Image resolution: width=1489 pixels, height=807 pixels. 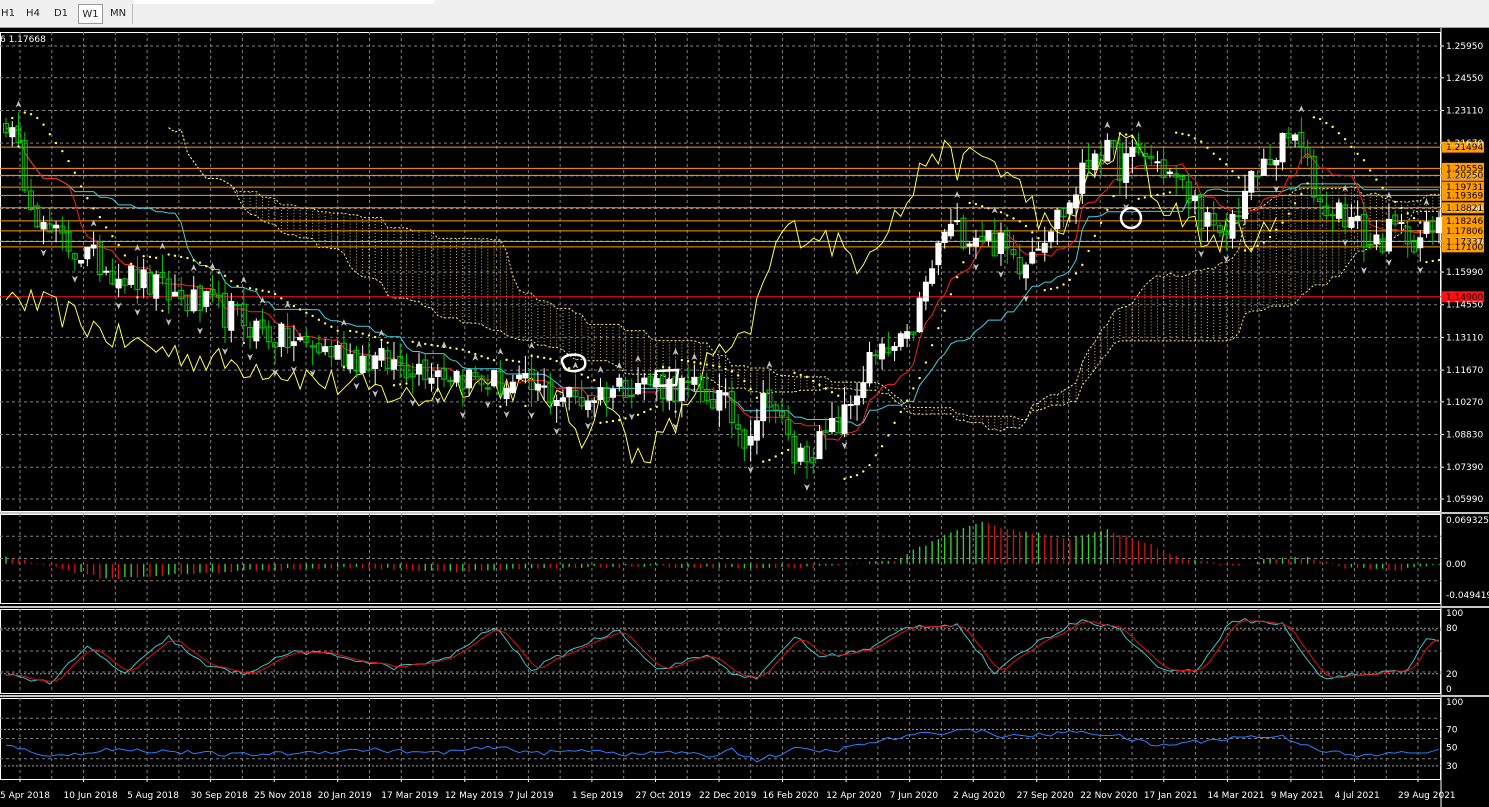 What do you see at coordinates (8, 14) in the screenshot?
I see `timeframe-h1-button: H1` at bounding box center [8, 14].